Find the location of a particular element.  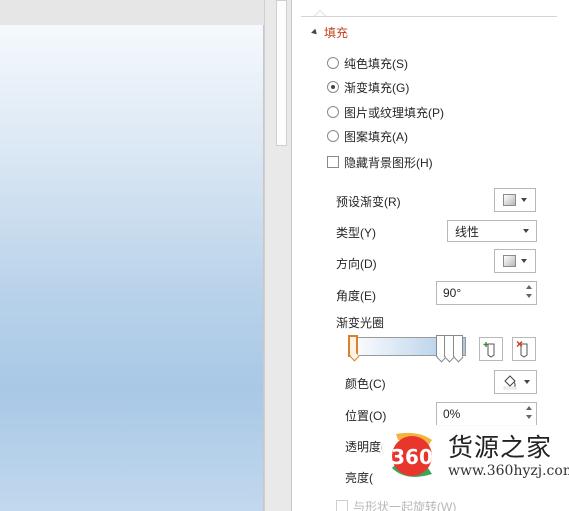

hide-background-label: 隐藏背景图形(H) is located at coordinates (388, 162).